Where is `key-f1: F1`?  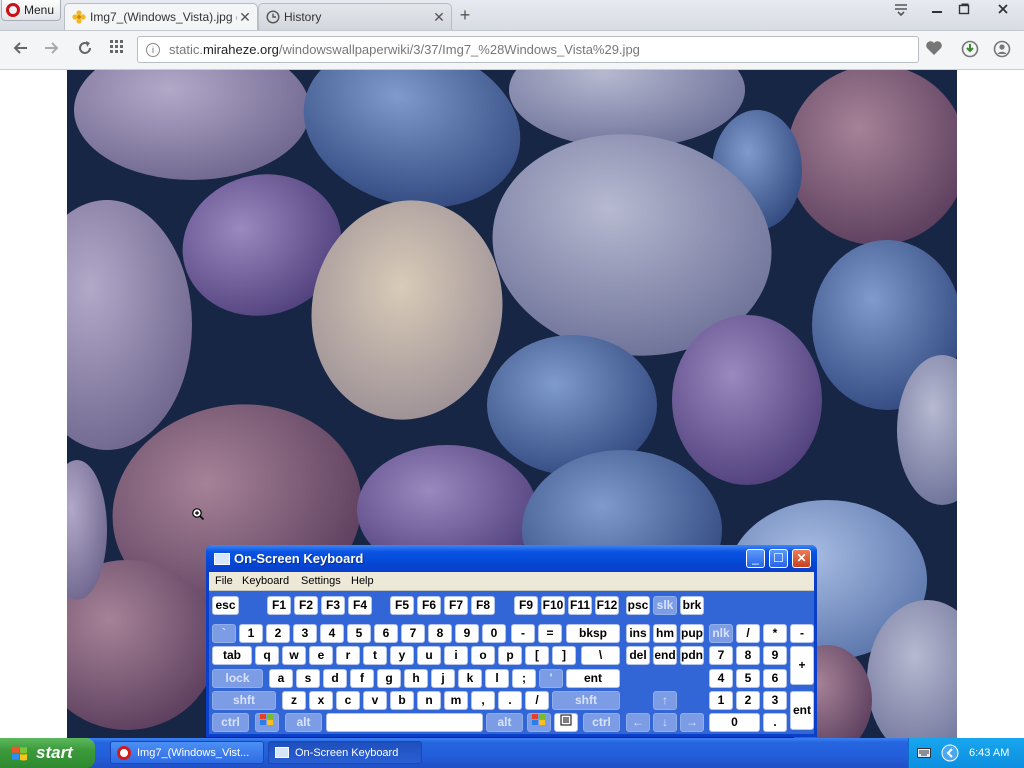 key-f1: F1 is located at coordinates (279, 605).